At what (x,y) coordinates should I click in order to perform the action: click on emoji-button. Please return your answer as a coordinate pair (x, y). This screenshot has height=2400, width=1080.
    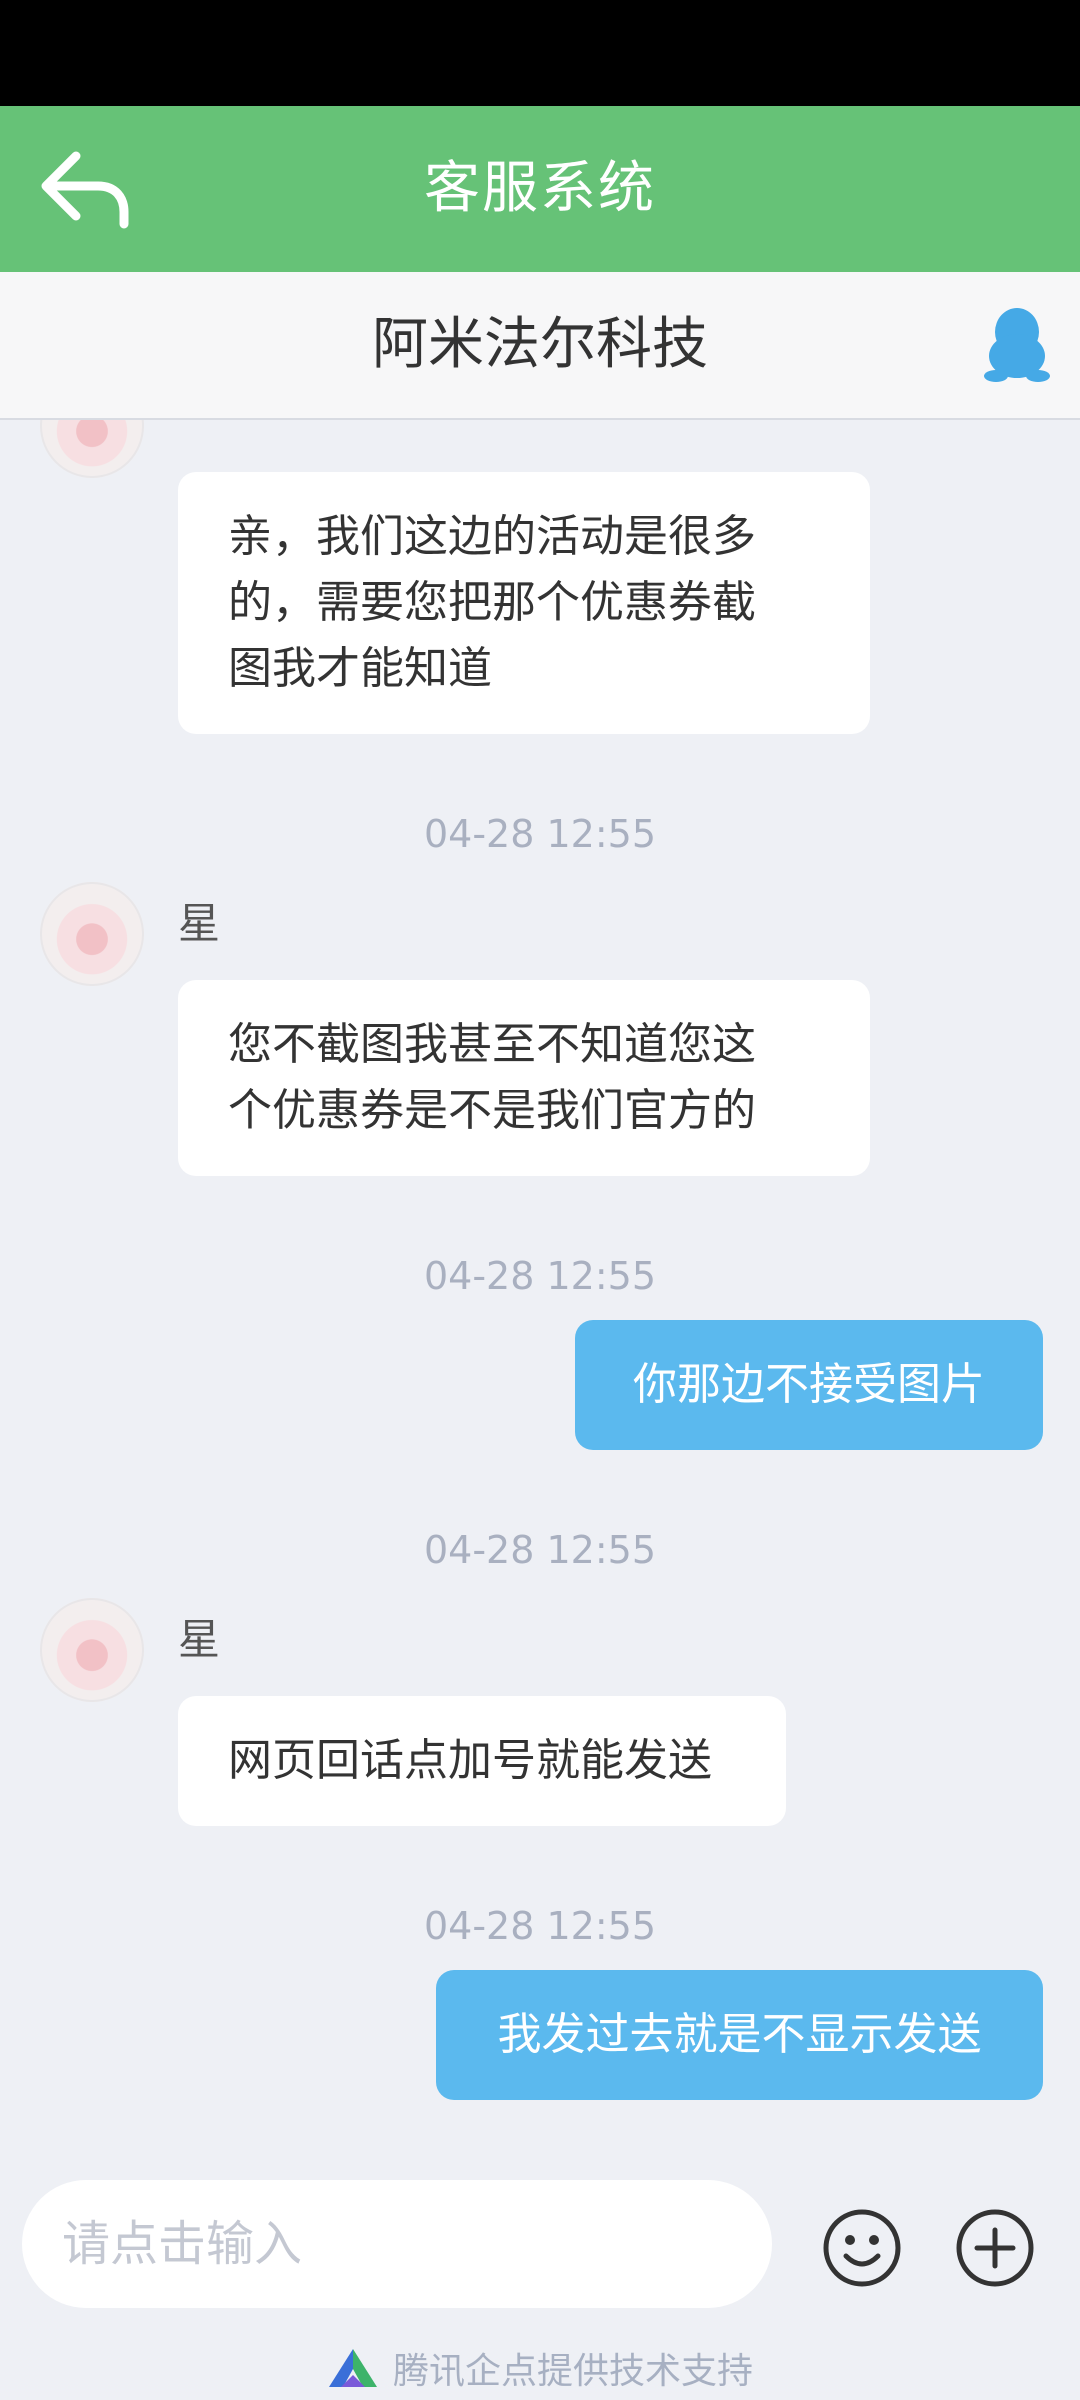
    Looking at the image, I should click on (862, 2248).